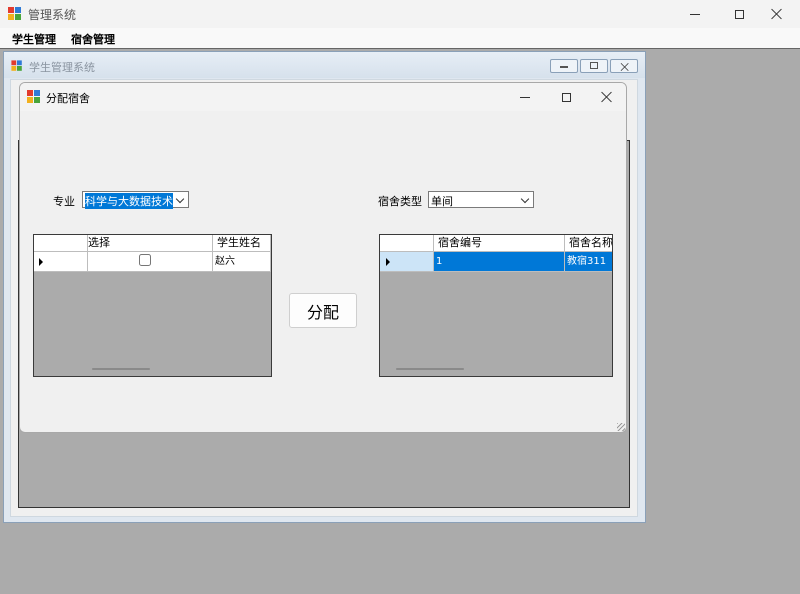 The height and width of the screenshot is (594, 800). What do you see at coordinates (400, 38) in the screenshot?
I see `menu-bar: 学生管理 宿舍管理` at bounding box center [400, 38].